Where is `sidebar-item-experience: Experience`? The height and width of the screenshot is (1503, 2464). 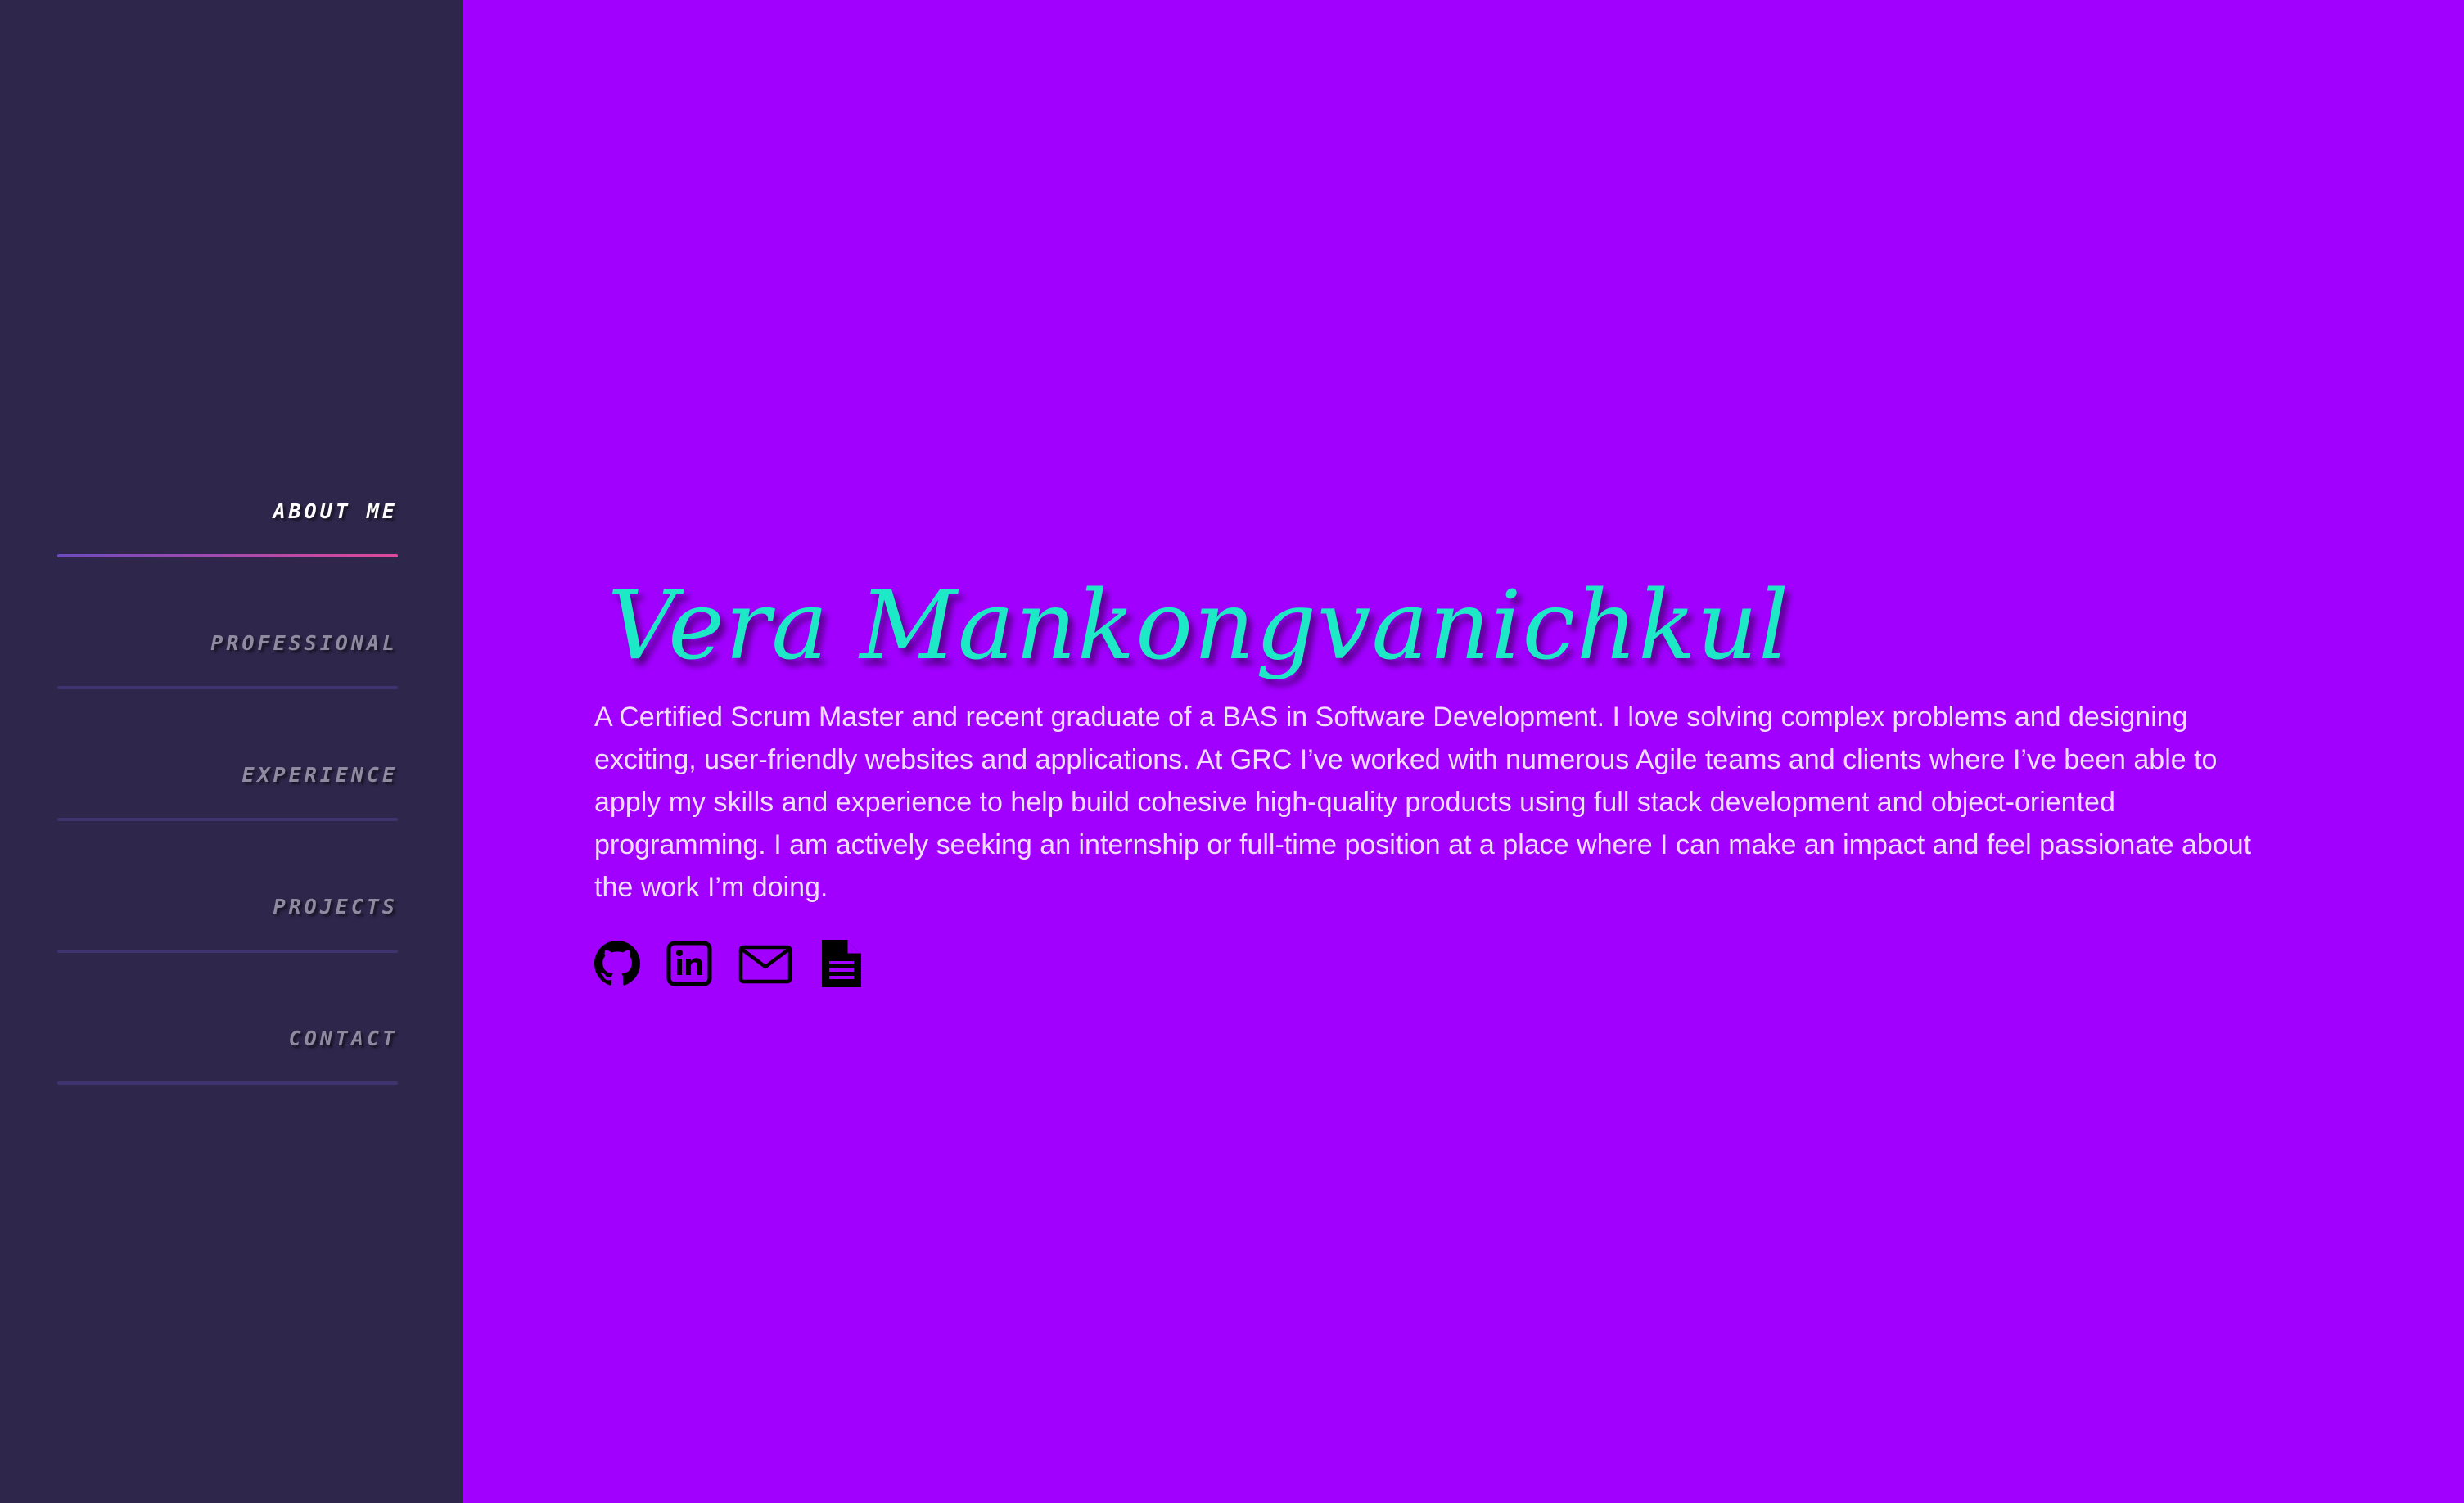
sidebar-item-experience: Experience is located at coordinates (227, 806).